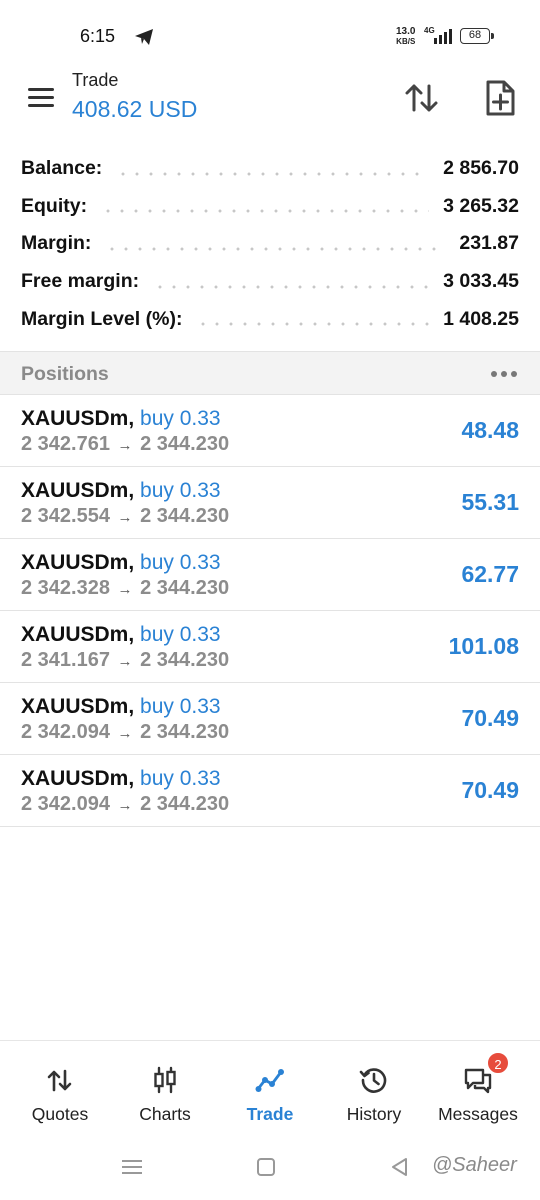 Image resolution: width=540 pixels, height=1200 pixels. What do you see at coordinates (165, 1114) in the screenshot?
I see `nav-label: Charts` at bounding box center [165, 1114].